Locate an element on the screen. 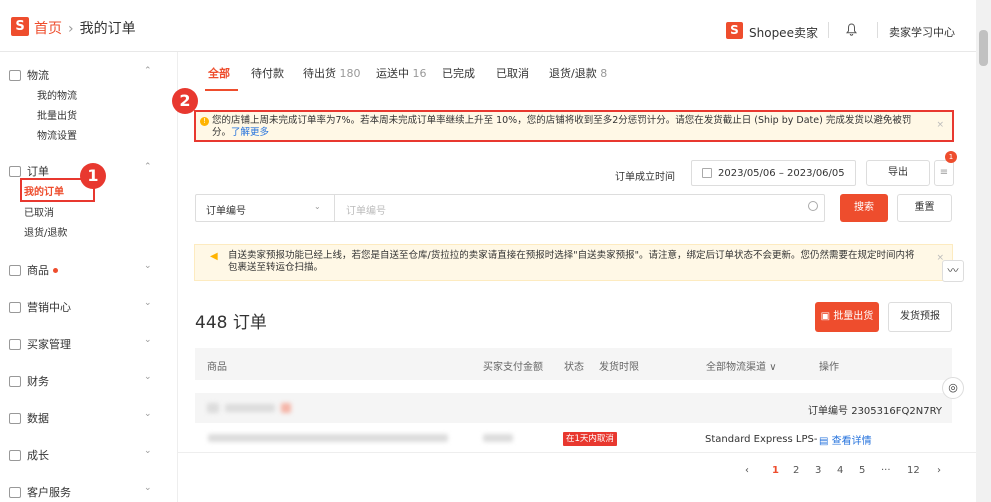 The height and width of the screenshot is (502, 991). truck-icon is located at coordinates (15, 75).